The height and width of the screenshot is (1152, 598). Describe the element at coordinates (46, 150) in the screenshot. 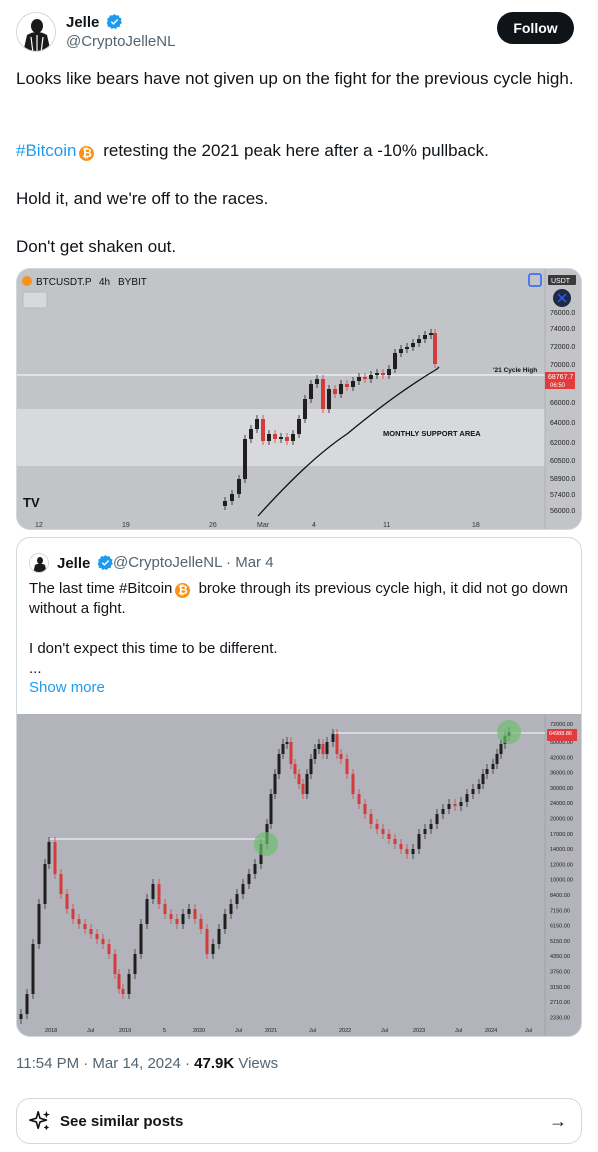

I see `hashtag-bitcoin: #Bitcoin` at that location.